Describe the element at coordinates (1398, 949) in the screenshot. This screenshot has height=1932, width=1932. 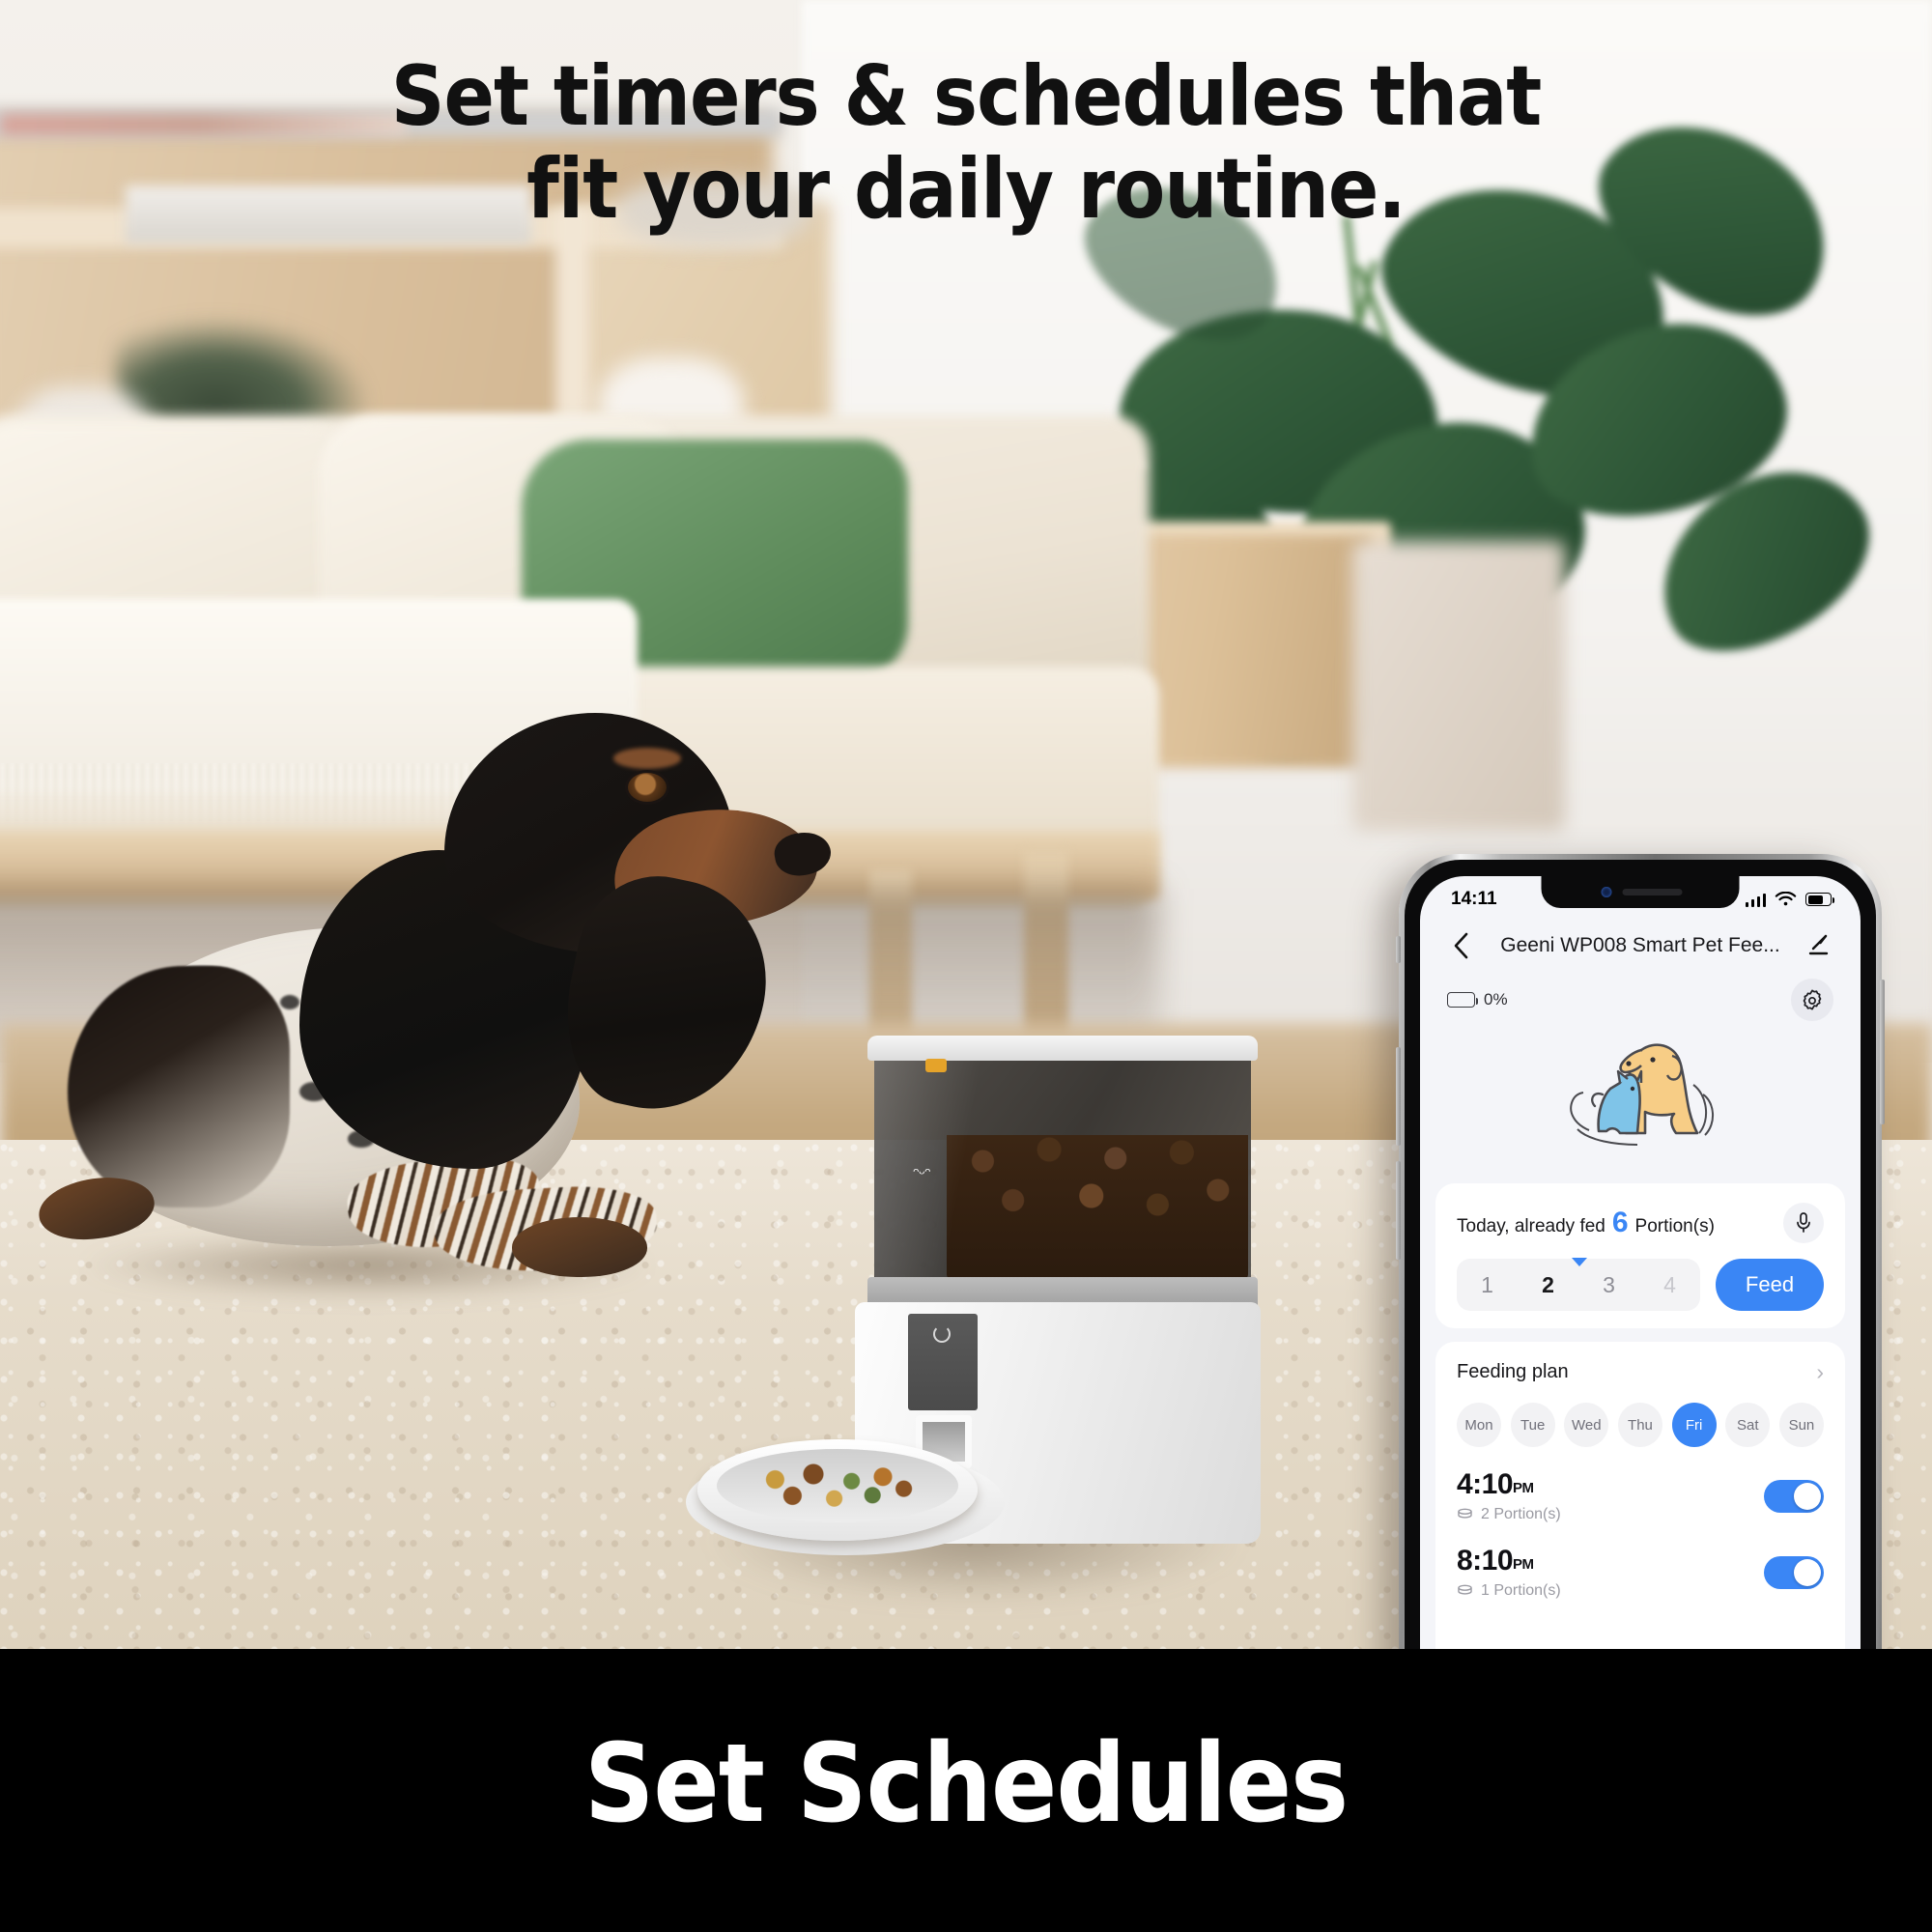
I see `phone-mute-switch` at that location.